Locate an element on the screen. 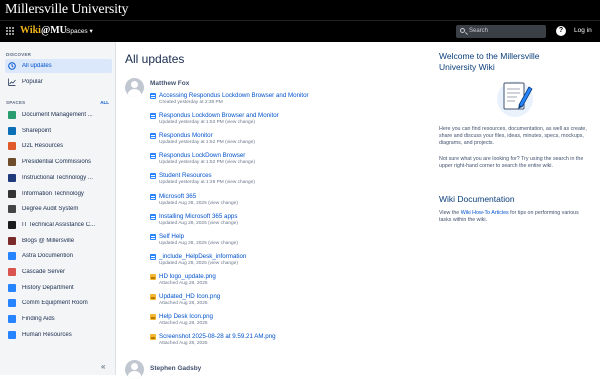 This screenshot has height=379, width=600. sidebar-item-space: Astra Documention is located at coordinates (58, 256).